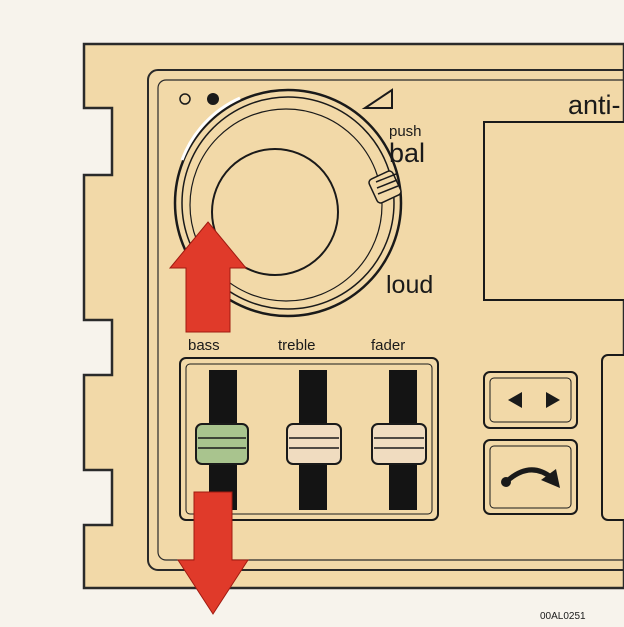  Describe the element at coordinates (612, 437) in the screenshot. I see `partial-right-button` at that location.